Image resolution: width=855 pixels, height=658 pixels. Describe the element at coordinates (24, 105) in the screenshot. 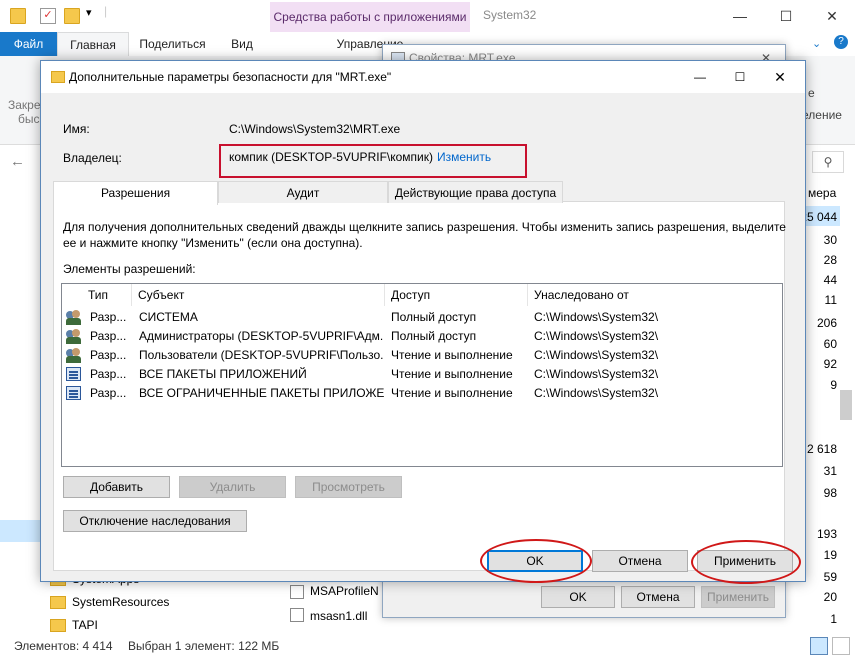

I see `ribbon-label-left: Закре` at that location.